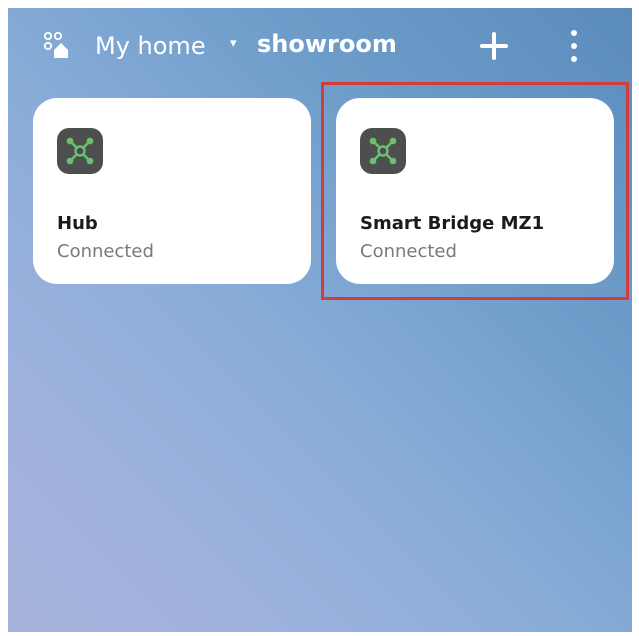 The height and width of the screenshot is (636, 639). What do you see at coordinates (77, 223) in the screenshot?
I see `device-name: Hub` at bounding box center [77, 223].